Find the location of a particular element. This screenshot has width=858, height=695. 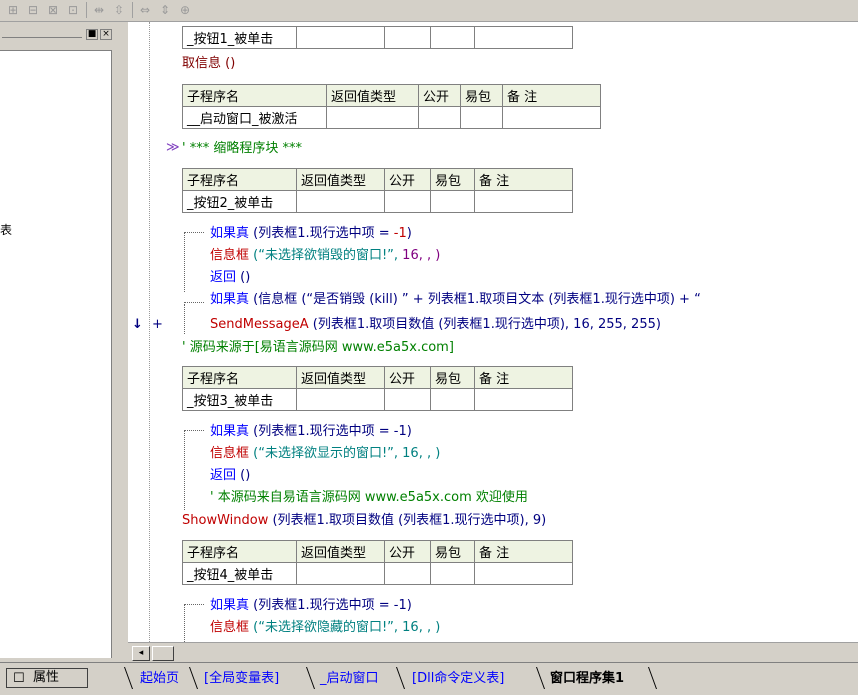

table-toolbar: ⊞ ⊟ ⊠ ⊡ ⇹ ⇳ ⇔ ⇕ ⊕ is located at coordinates (429, 11).